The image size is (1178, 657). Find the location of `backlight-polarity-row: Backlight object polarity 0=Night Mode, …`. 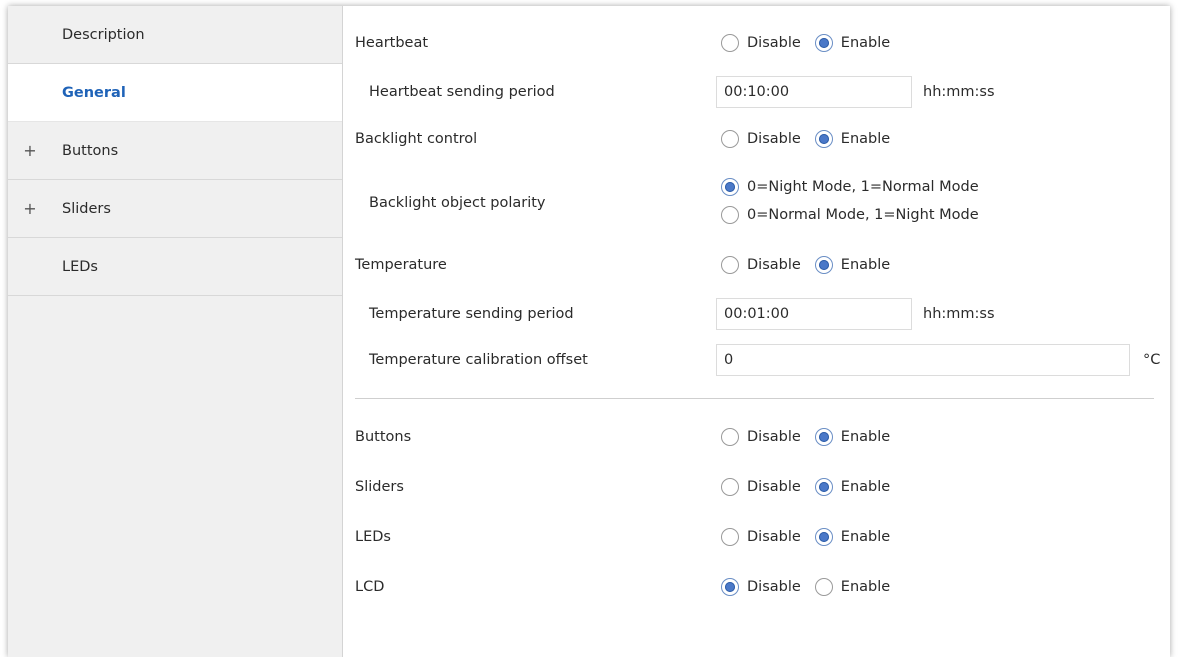

backlight-polarity-row: Backlight object polarity 0=Night Mode, … is located at coordinates (756, 203).